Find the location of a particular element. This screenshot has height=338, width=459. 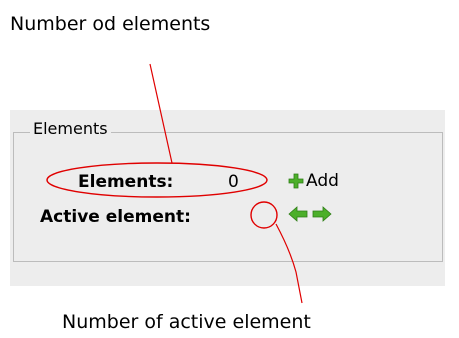

annotation-line-elements is located at coordinates (161, 113).